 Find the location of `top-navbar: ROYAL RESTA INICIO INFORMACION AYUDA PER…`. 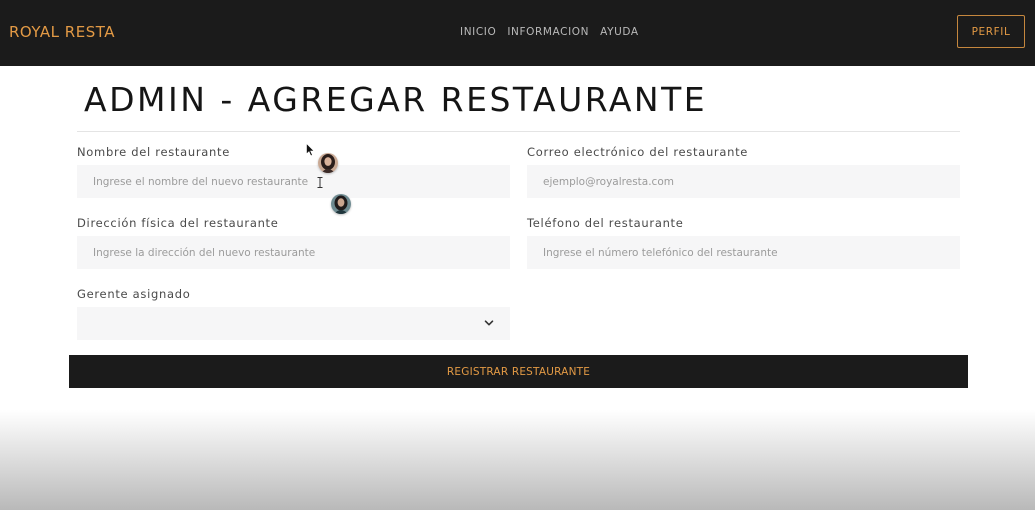

top-navbar: ROYAL RESTA INICIO INFORMACION AYUDA PER… is located at coordinates (517, 33).